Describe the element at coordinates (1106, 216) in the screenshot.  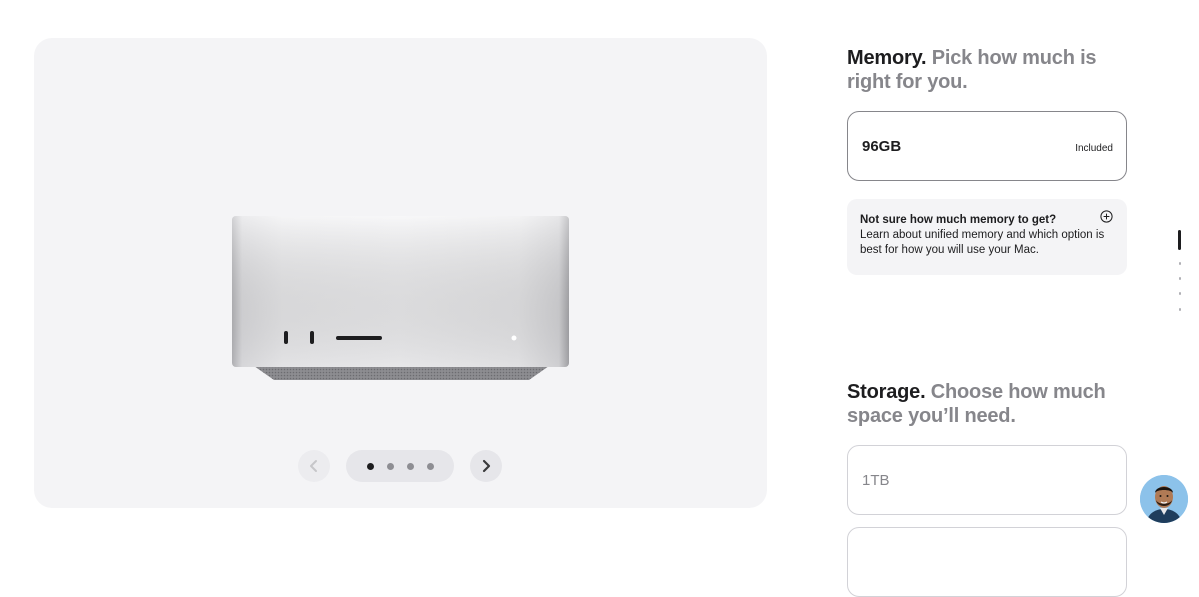
I see `plus-circle-icon` at that location.